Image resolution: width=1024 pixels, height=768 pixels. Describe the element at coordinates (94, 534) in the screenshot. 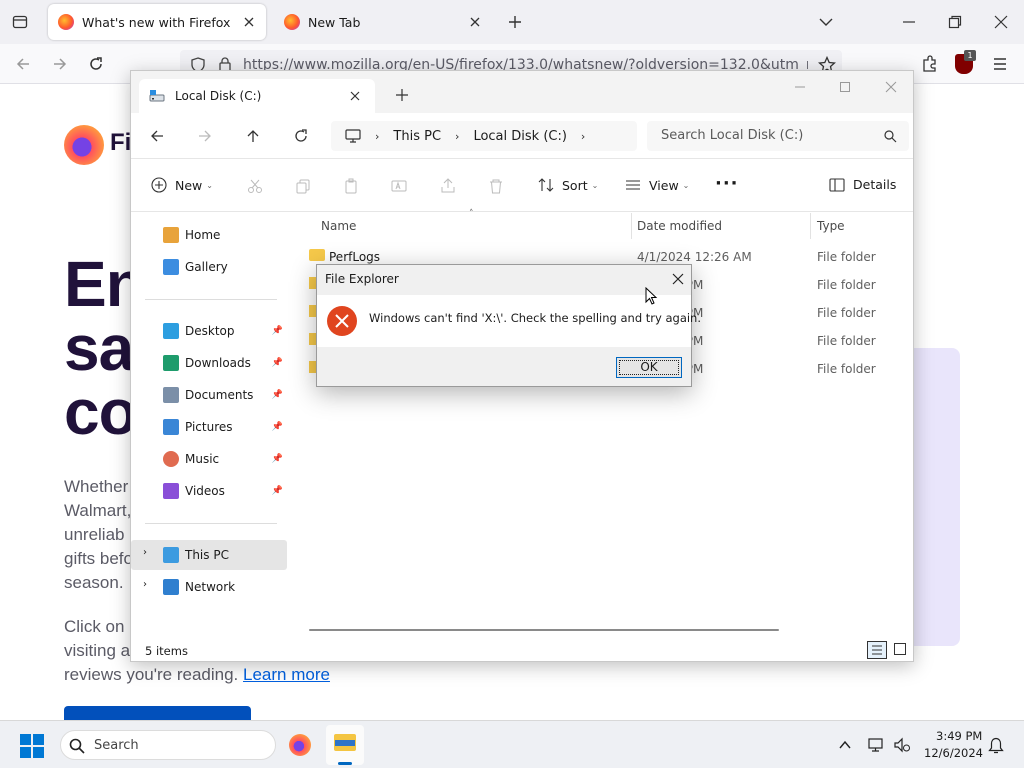

I see `paragraph-line: unreliab` at that location.